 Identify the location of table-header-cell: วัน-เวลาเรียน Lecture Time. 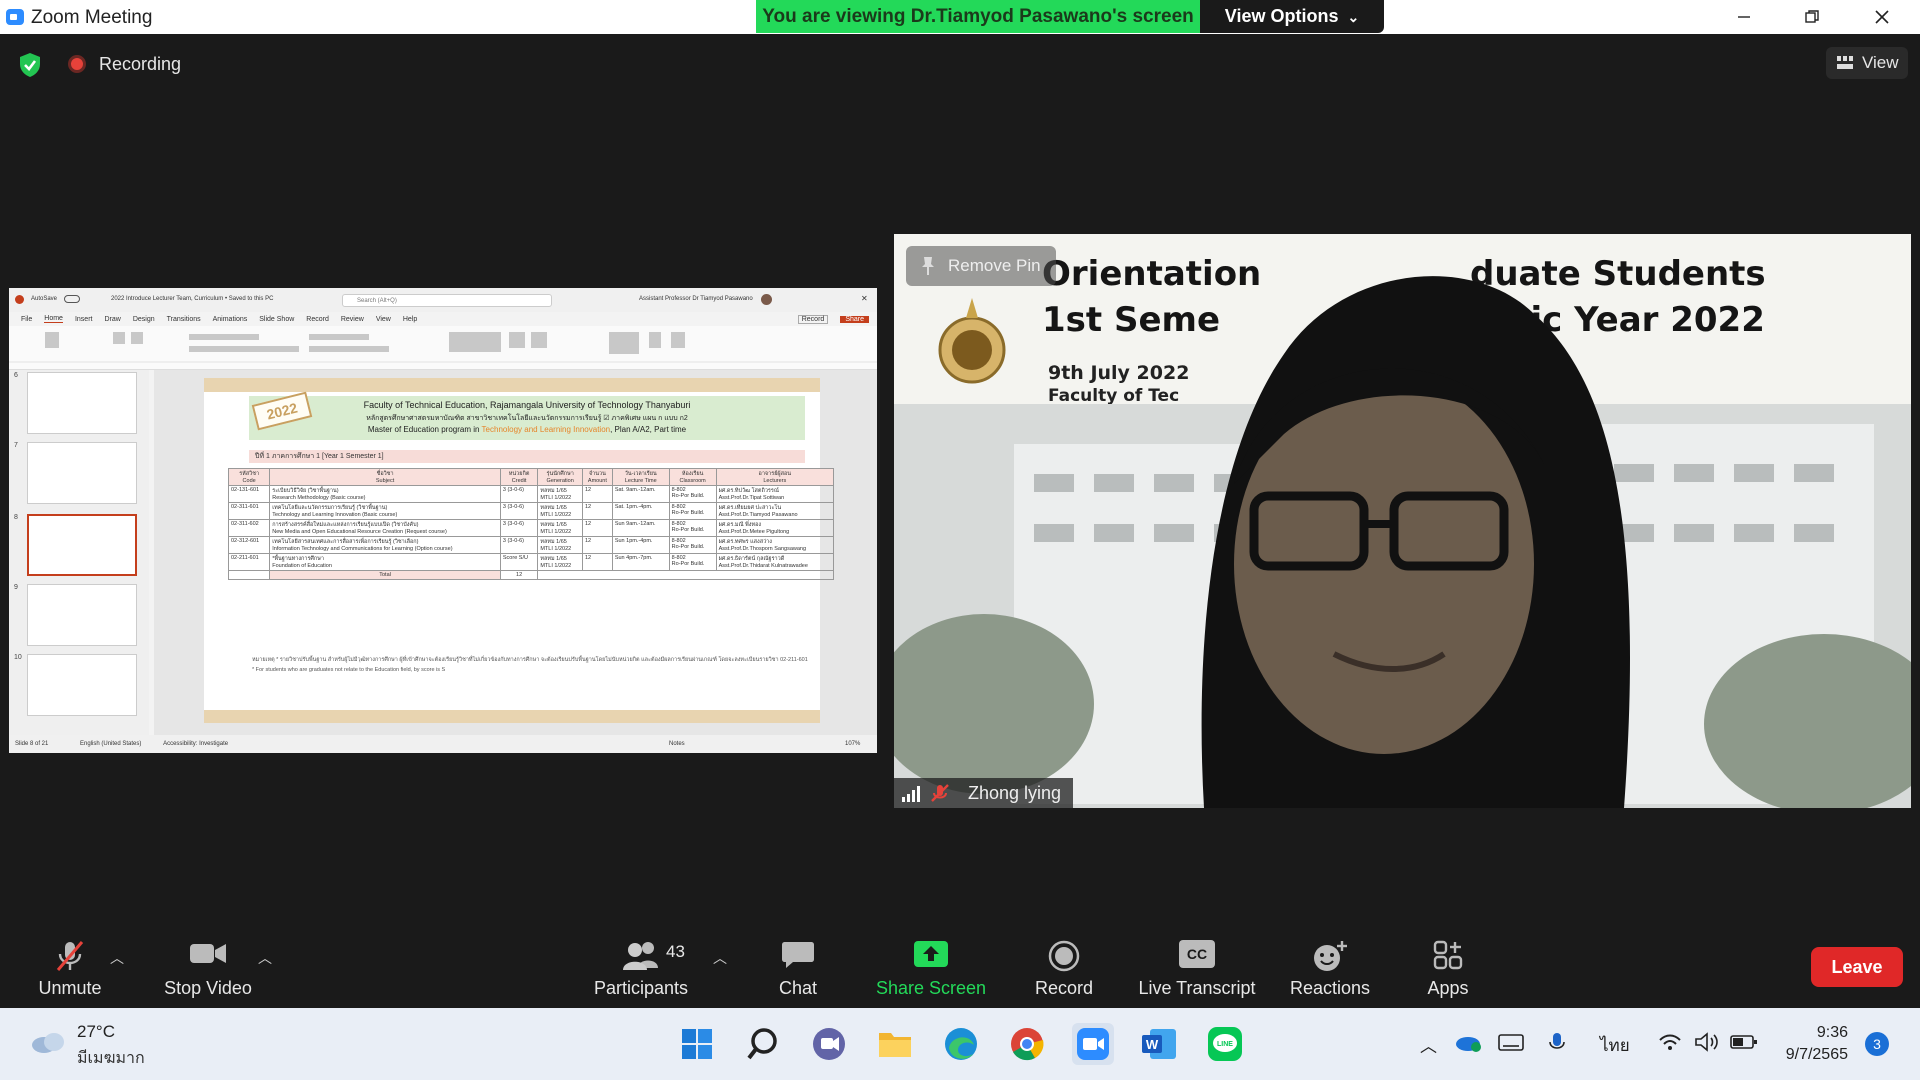
(640, 477).